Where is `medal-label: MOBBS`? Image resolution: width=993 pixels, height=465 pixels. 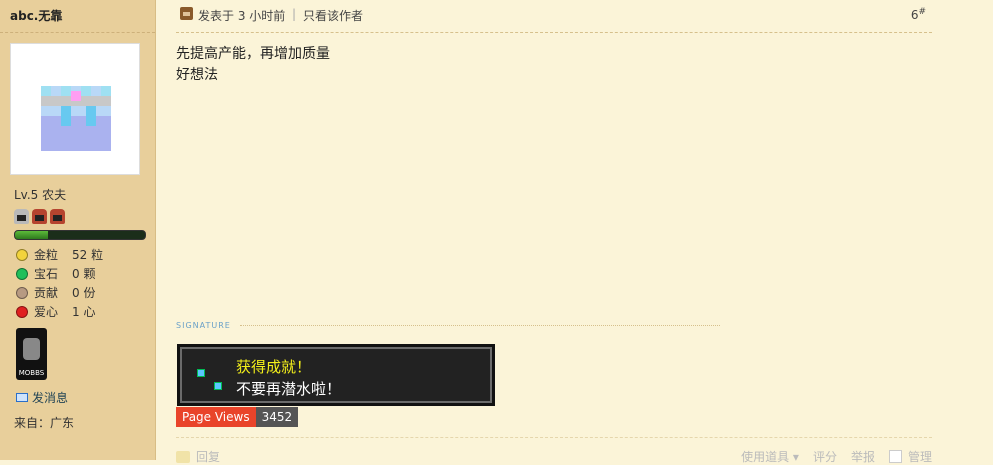 medal-label: MOBBS is located at coordinates (31, 373).